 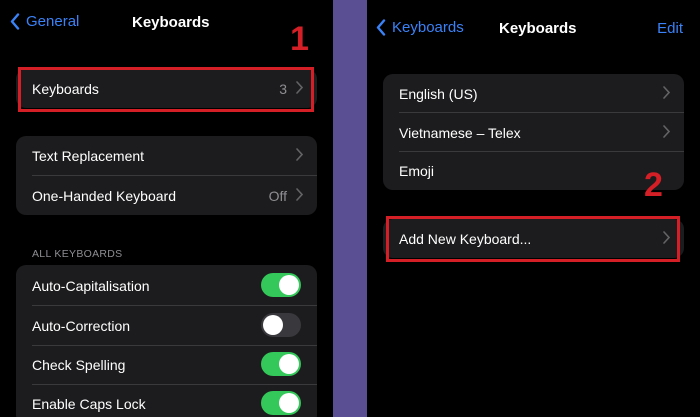 I want to click on keyboard-label: Emoji, so click(x=417, y=170).